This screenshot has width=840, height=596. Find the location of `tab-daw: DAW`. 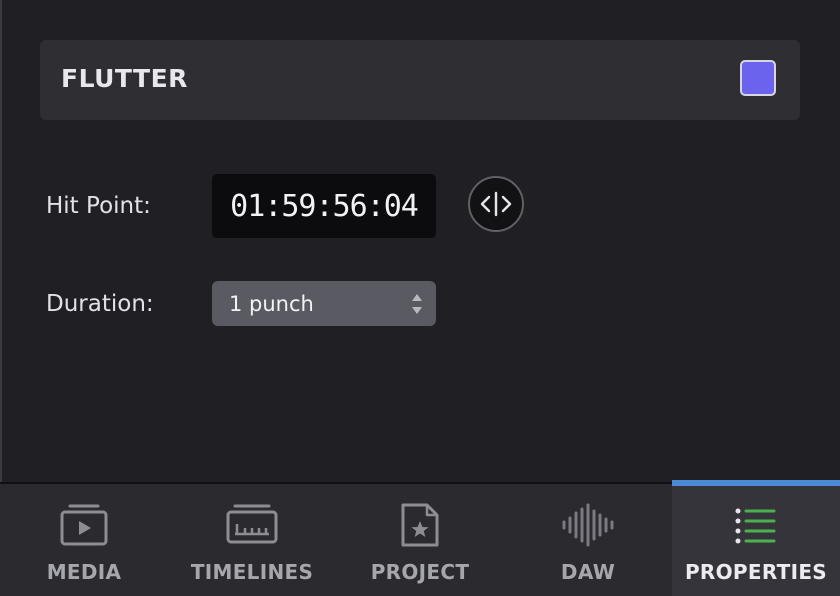

tab-daw: DAW is located at coordinates (588, 540).